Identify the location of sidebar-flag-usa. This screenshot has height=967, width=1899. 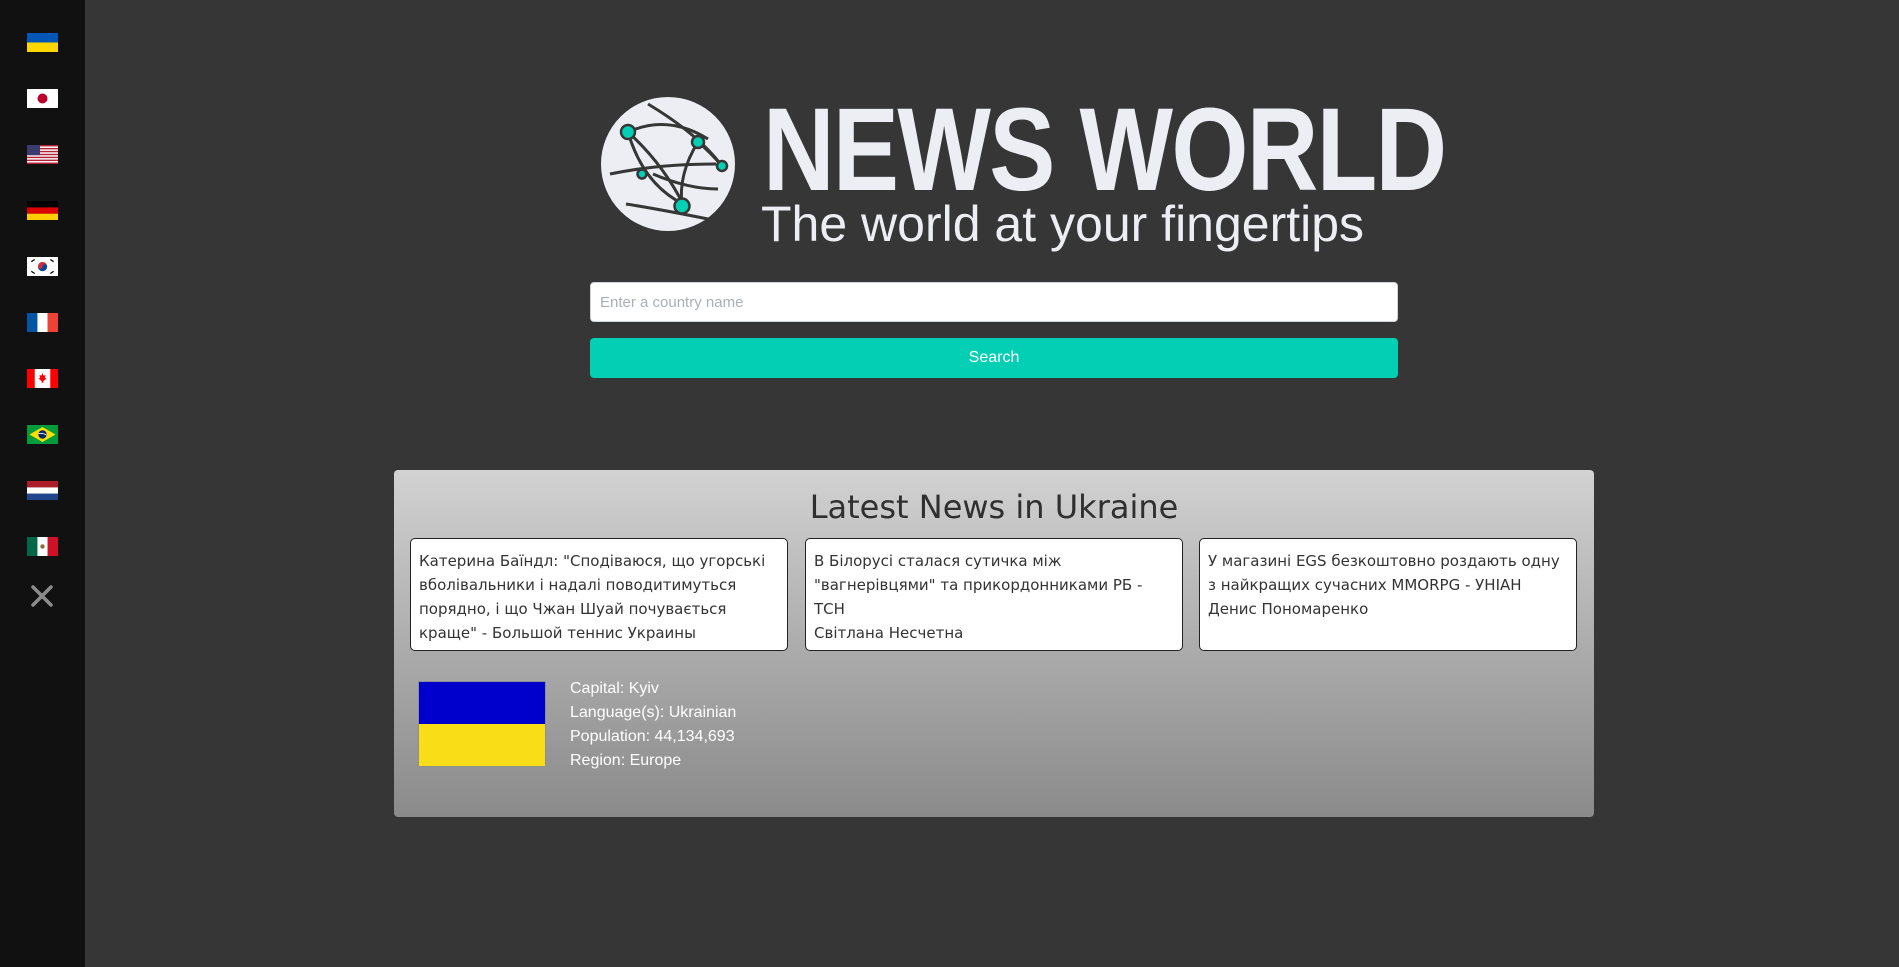
(42, 154).